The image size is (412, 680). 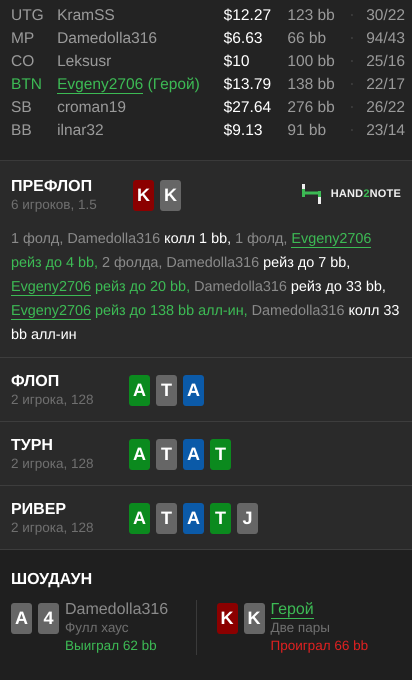 I want to click on player-name: Leksusr, so click(x=84, y=61).